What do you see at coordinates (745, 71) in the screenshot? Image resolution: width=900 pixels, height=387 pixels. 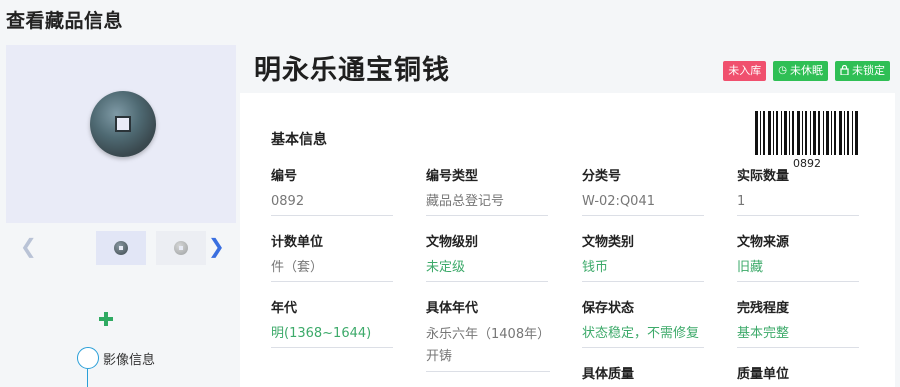 I see `status-badge-not-stored: 未入库` at bounding box center [745, 71].